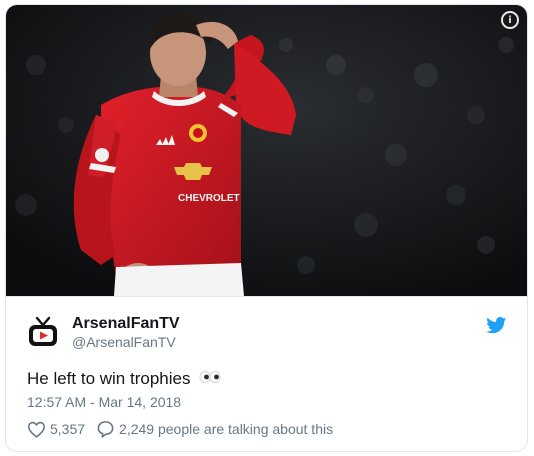 Image resolution: width=534 pixels, height=456 pixels. What do you see at coordinates (496, 325) in the screenshot?
I see `twitter-bird-icon` at bounding box center [496, 325].